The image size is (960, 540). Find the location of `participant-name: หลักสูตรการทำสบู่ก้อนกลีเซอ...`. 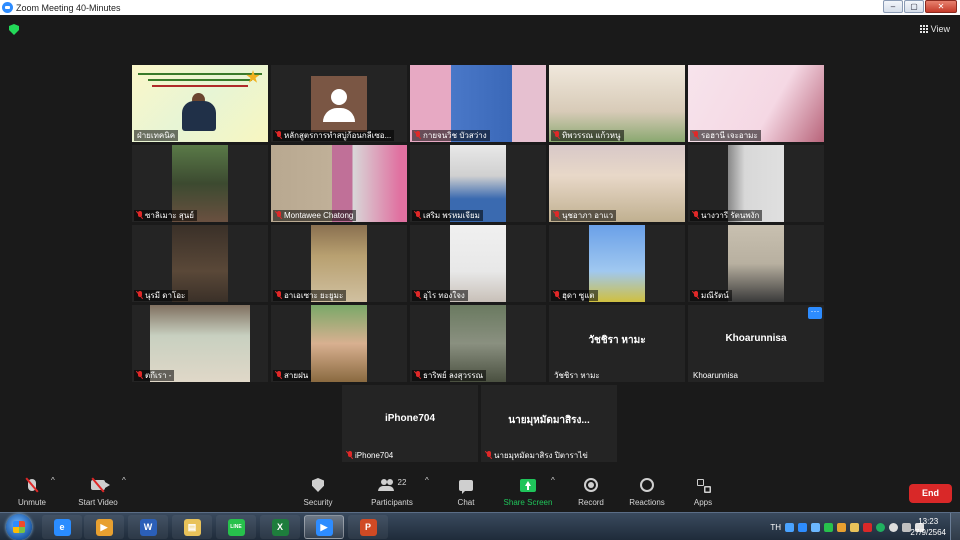

participant-name: หลักสูตรการทำสบู่ก้อนกลีเซอ... is located at coordinates (338, 135).